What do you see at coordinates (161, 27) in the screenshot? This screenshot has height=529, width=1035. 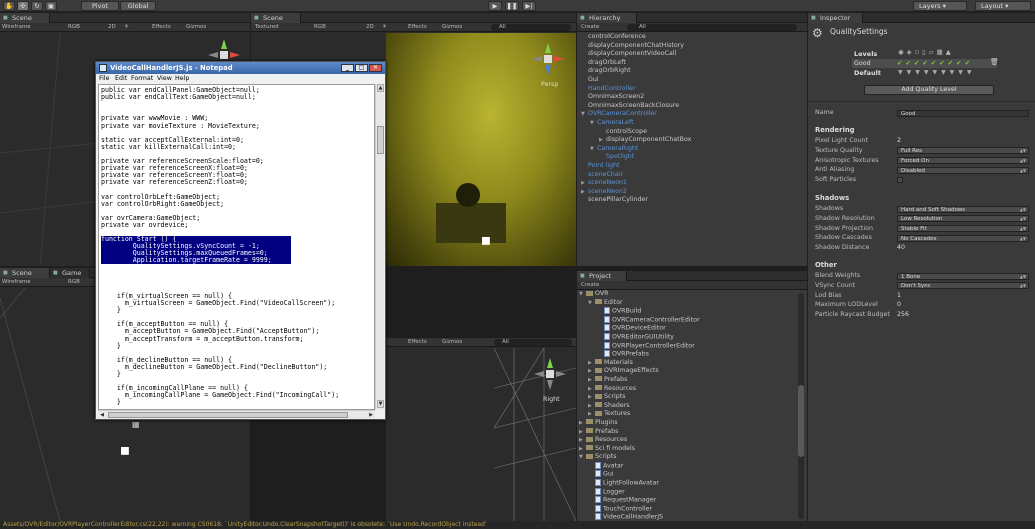 I see `effects-dropdown: Effects` at bounding box center [161, 27].